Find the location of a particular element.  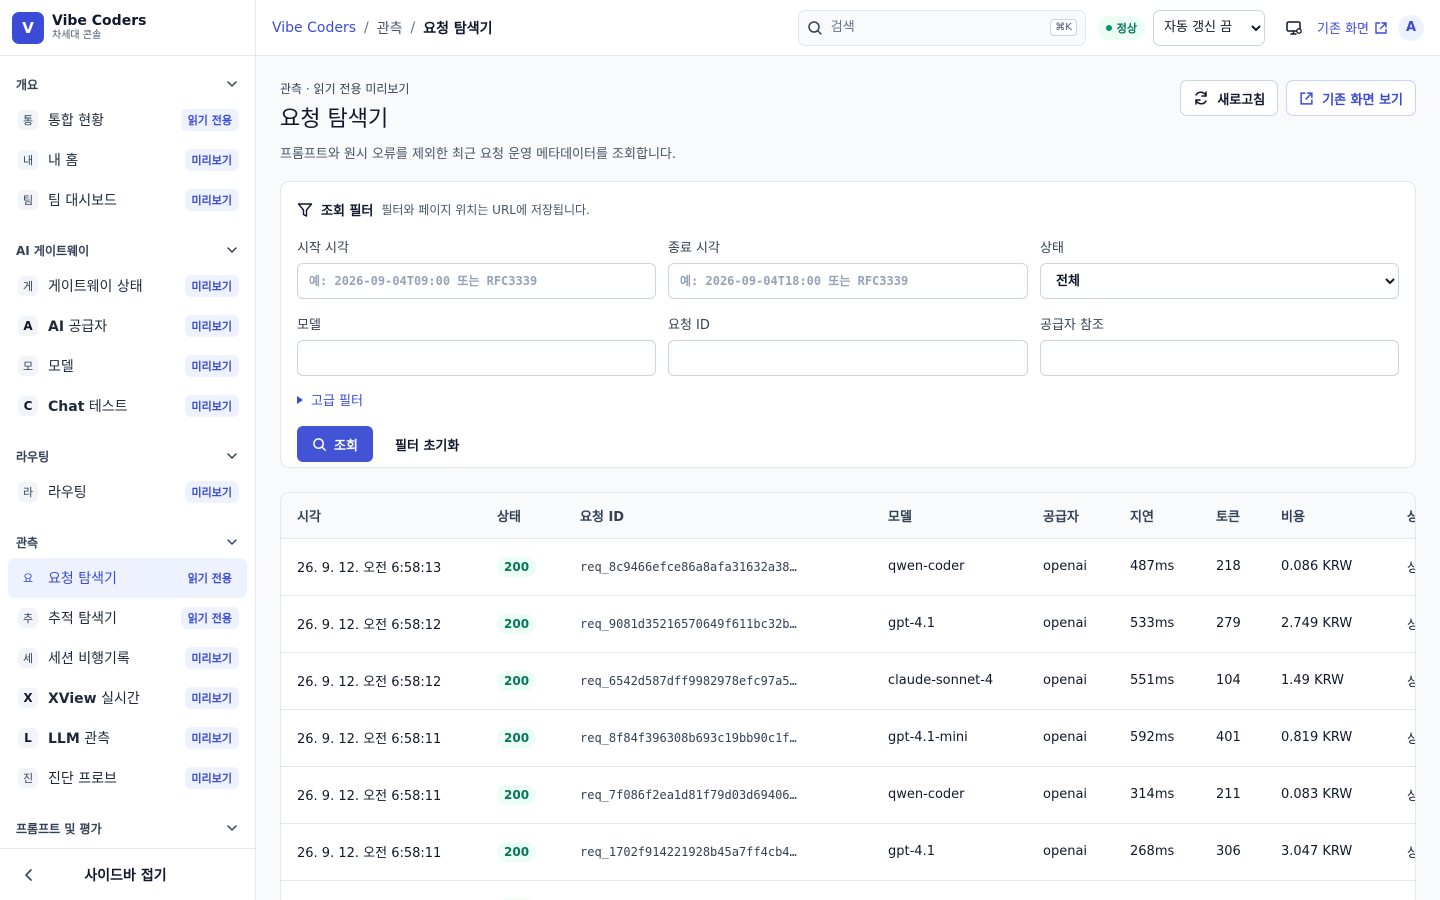

sidebar-item: 모 모델 미리보기 is located at coordinates (127, 366).